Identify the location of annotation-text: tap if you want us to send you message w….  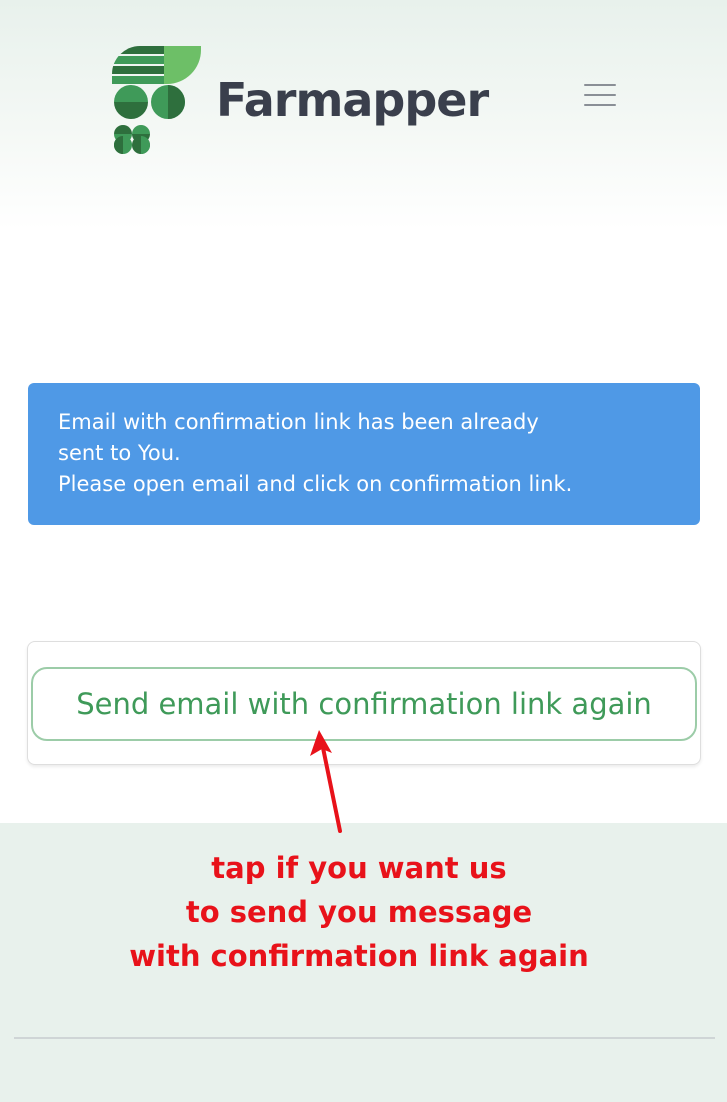
(359, 912).